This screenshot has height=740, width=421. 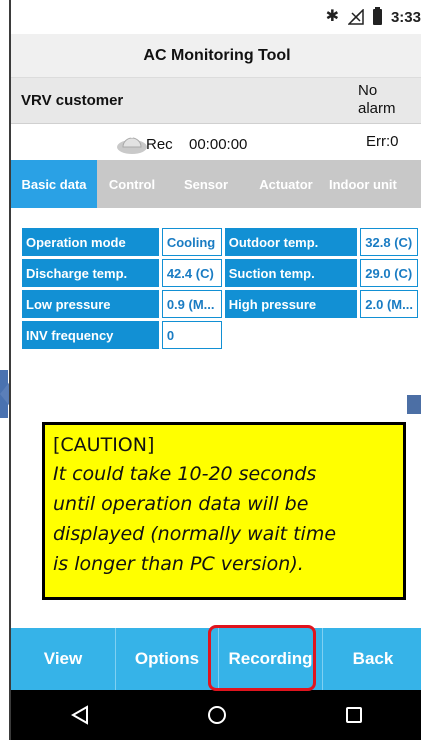 What do you see at coordinates (216, 101) in the screenshot?
I see `customer-row: VRV customer No alarm` at bounding box center [216, 101].